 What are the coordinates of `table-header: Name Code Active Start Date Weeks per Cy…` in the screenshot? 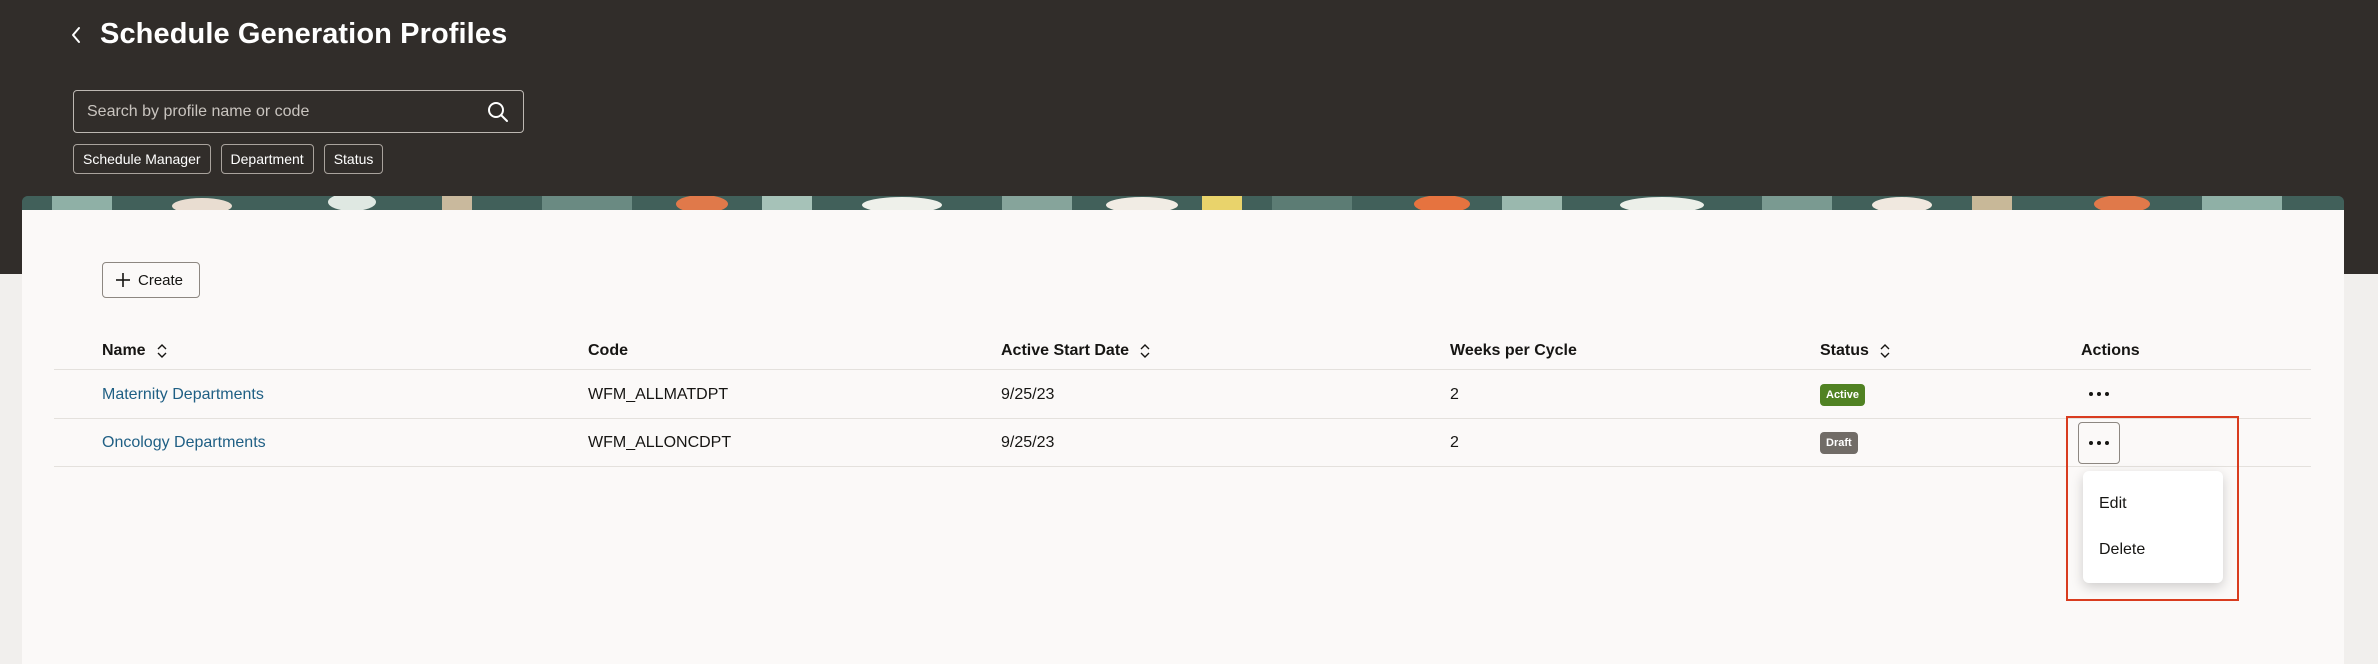 It's located at (1182, 349).